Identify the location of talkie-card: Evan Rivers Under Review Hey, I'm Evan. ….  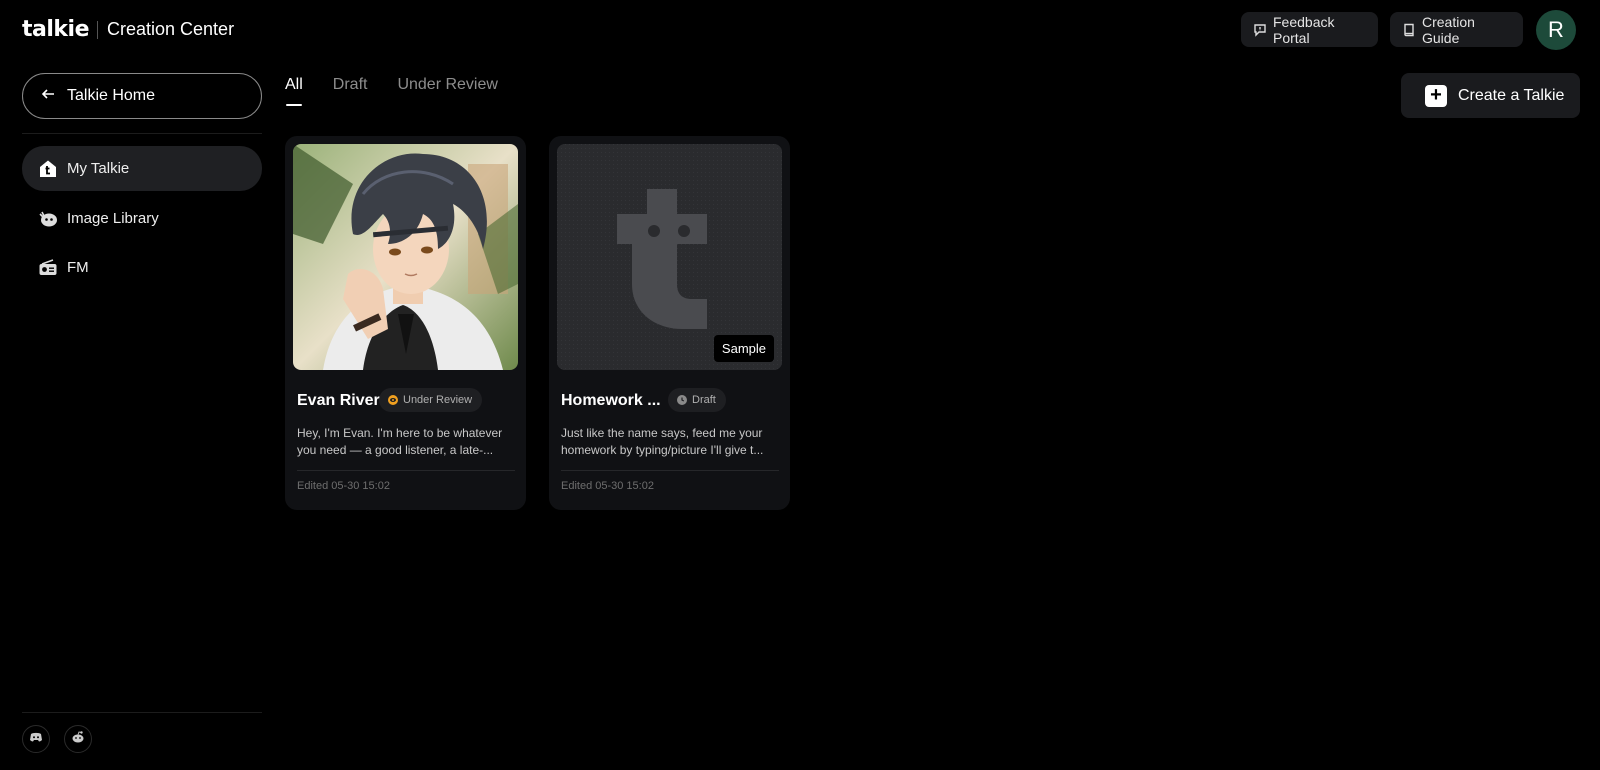
(405, 323).